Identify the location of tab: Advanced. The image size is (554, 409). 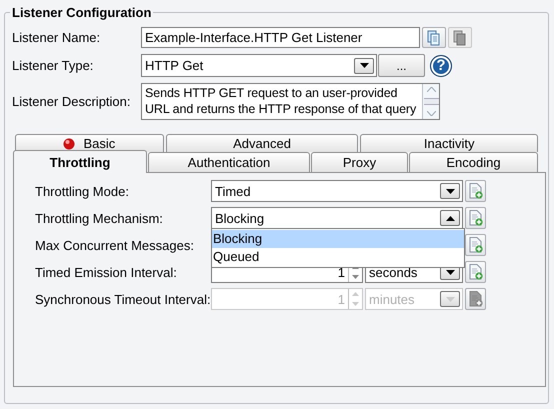
(262, 143).